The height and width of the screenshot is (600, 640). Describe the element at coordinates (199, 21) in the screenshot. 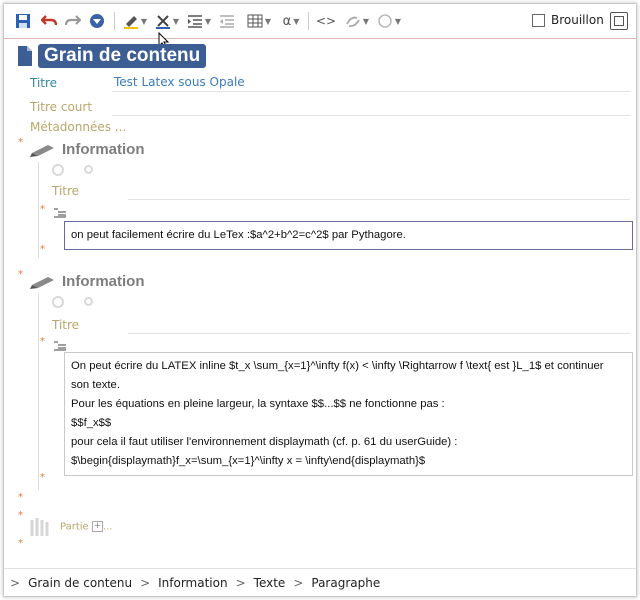

I see `indent-icon: ▼` at that location.